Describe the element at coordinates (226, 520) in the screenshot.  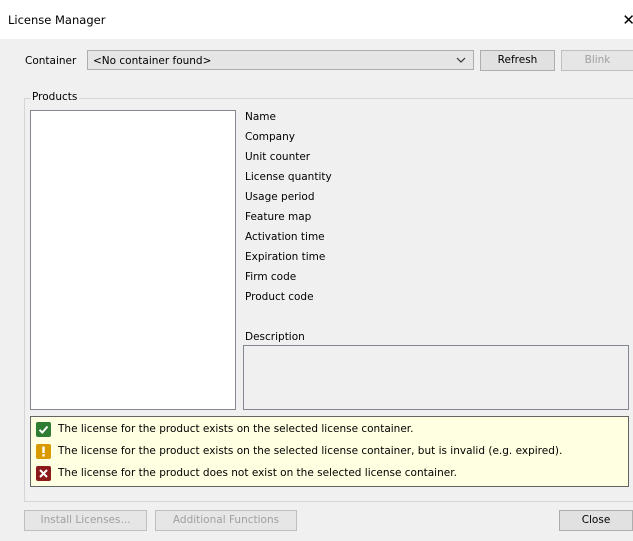
I see `additional-functions-button: Additional Functions` at that location.